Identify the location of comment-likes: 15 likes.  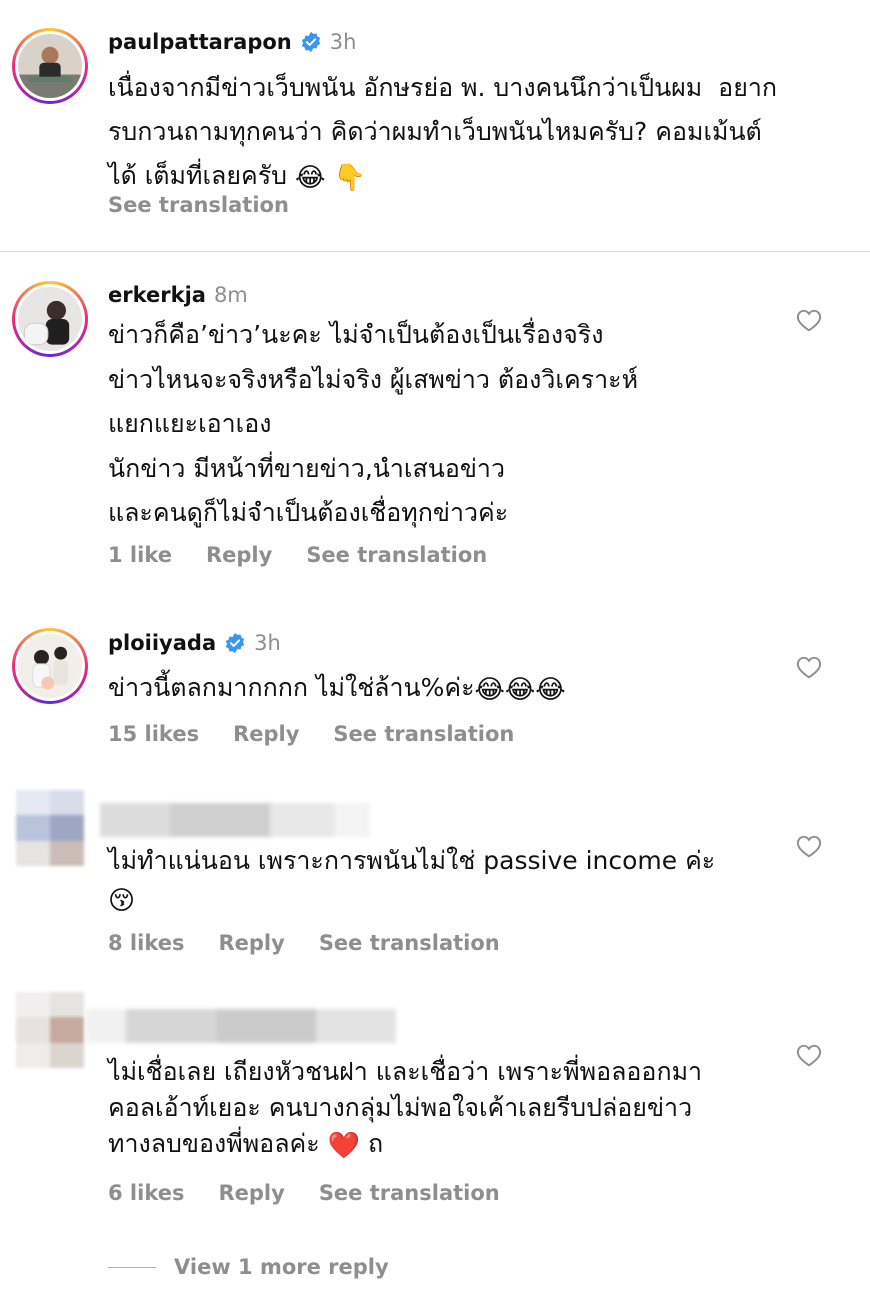
(153, 734).